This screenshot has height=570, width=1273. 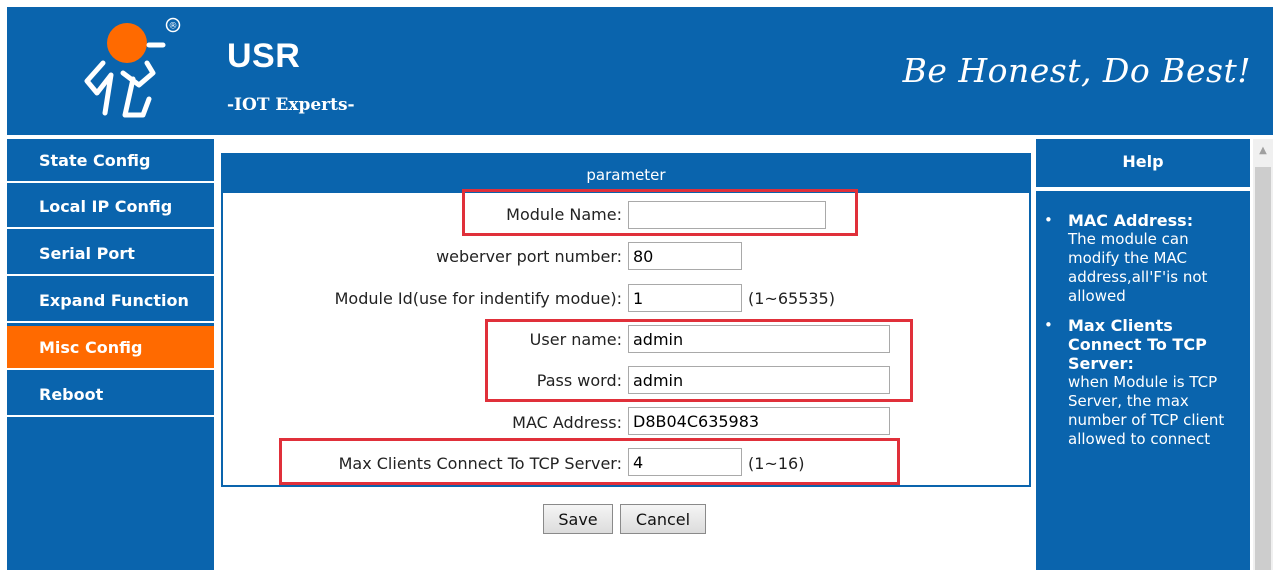 What do you see at coordinates (1076, 70) in the screenshot?
I see `slogan: Be Honest, Do Best!` at bounding box center [1076, 70].